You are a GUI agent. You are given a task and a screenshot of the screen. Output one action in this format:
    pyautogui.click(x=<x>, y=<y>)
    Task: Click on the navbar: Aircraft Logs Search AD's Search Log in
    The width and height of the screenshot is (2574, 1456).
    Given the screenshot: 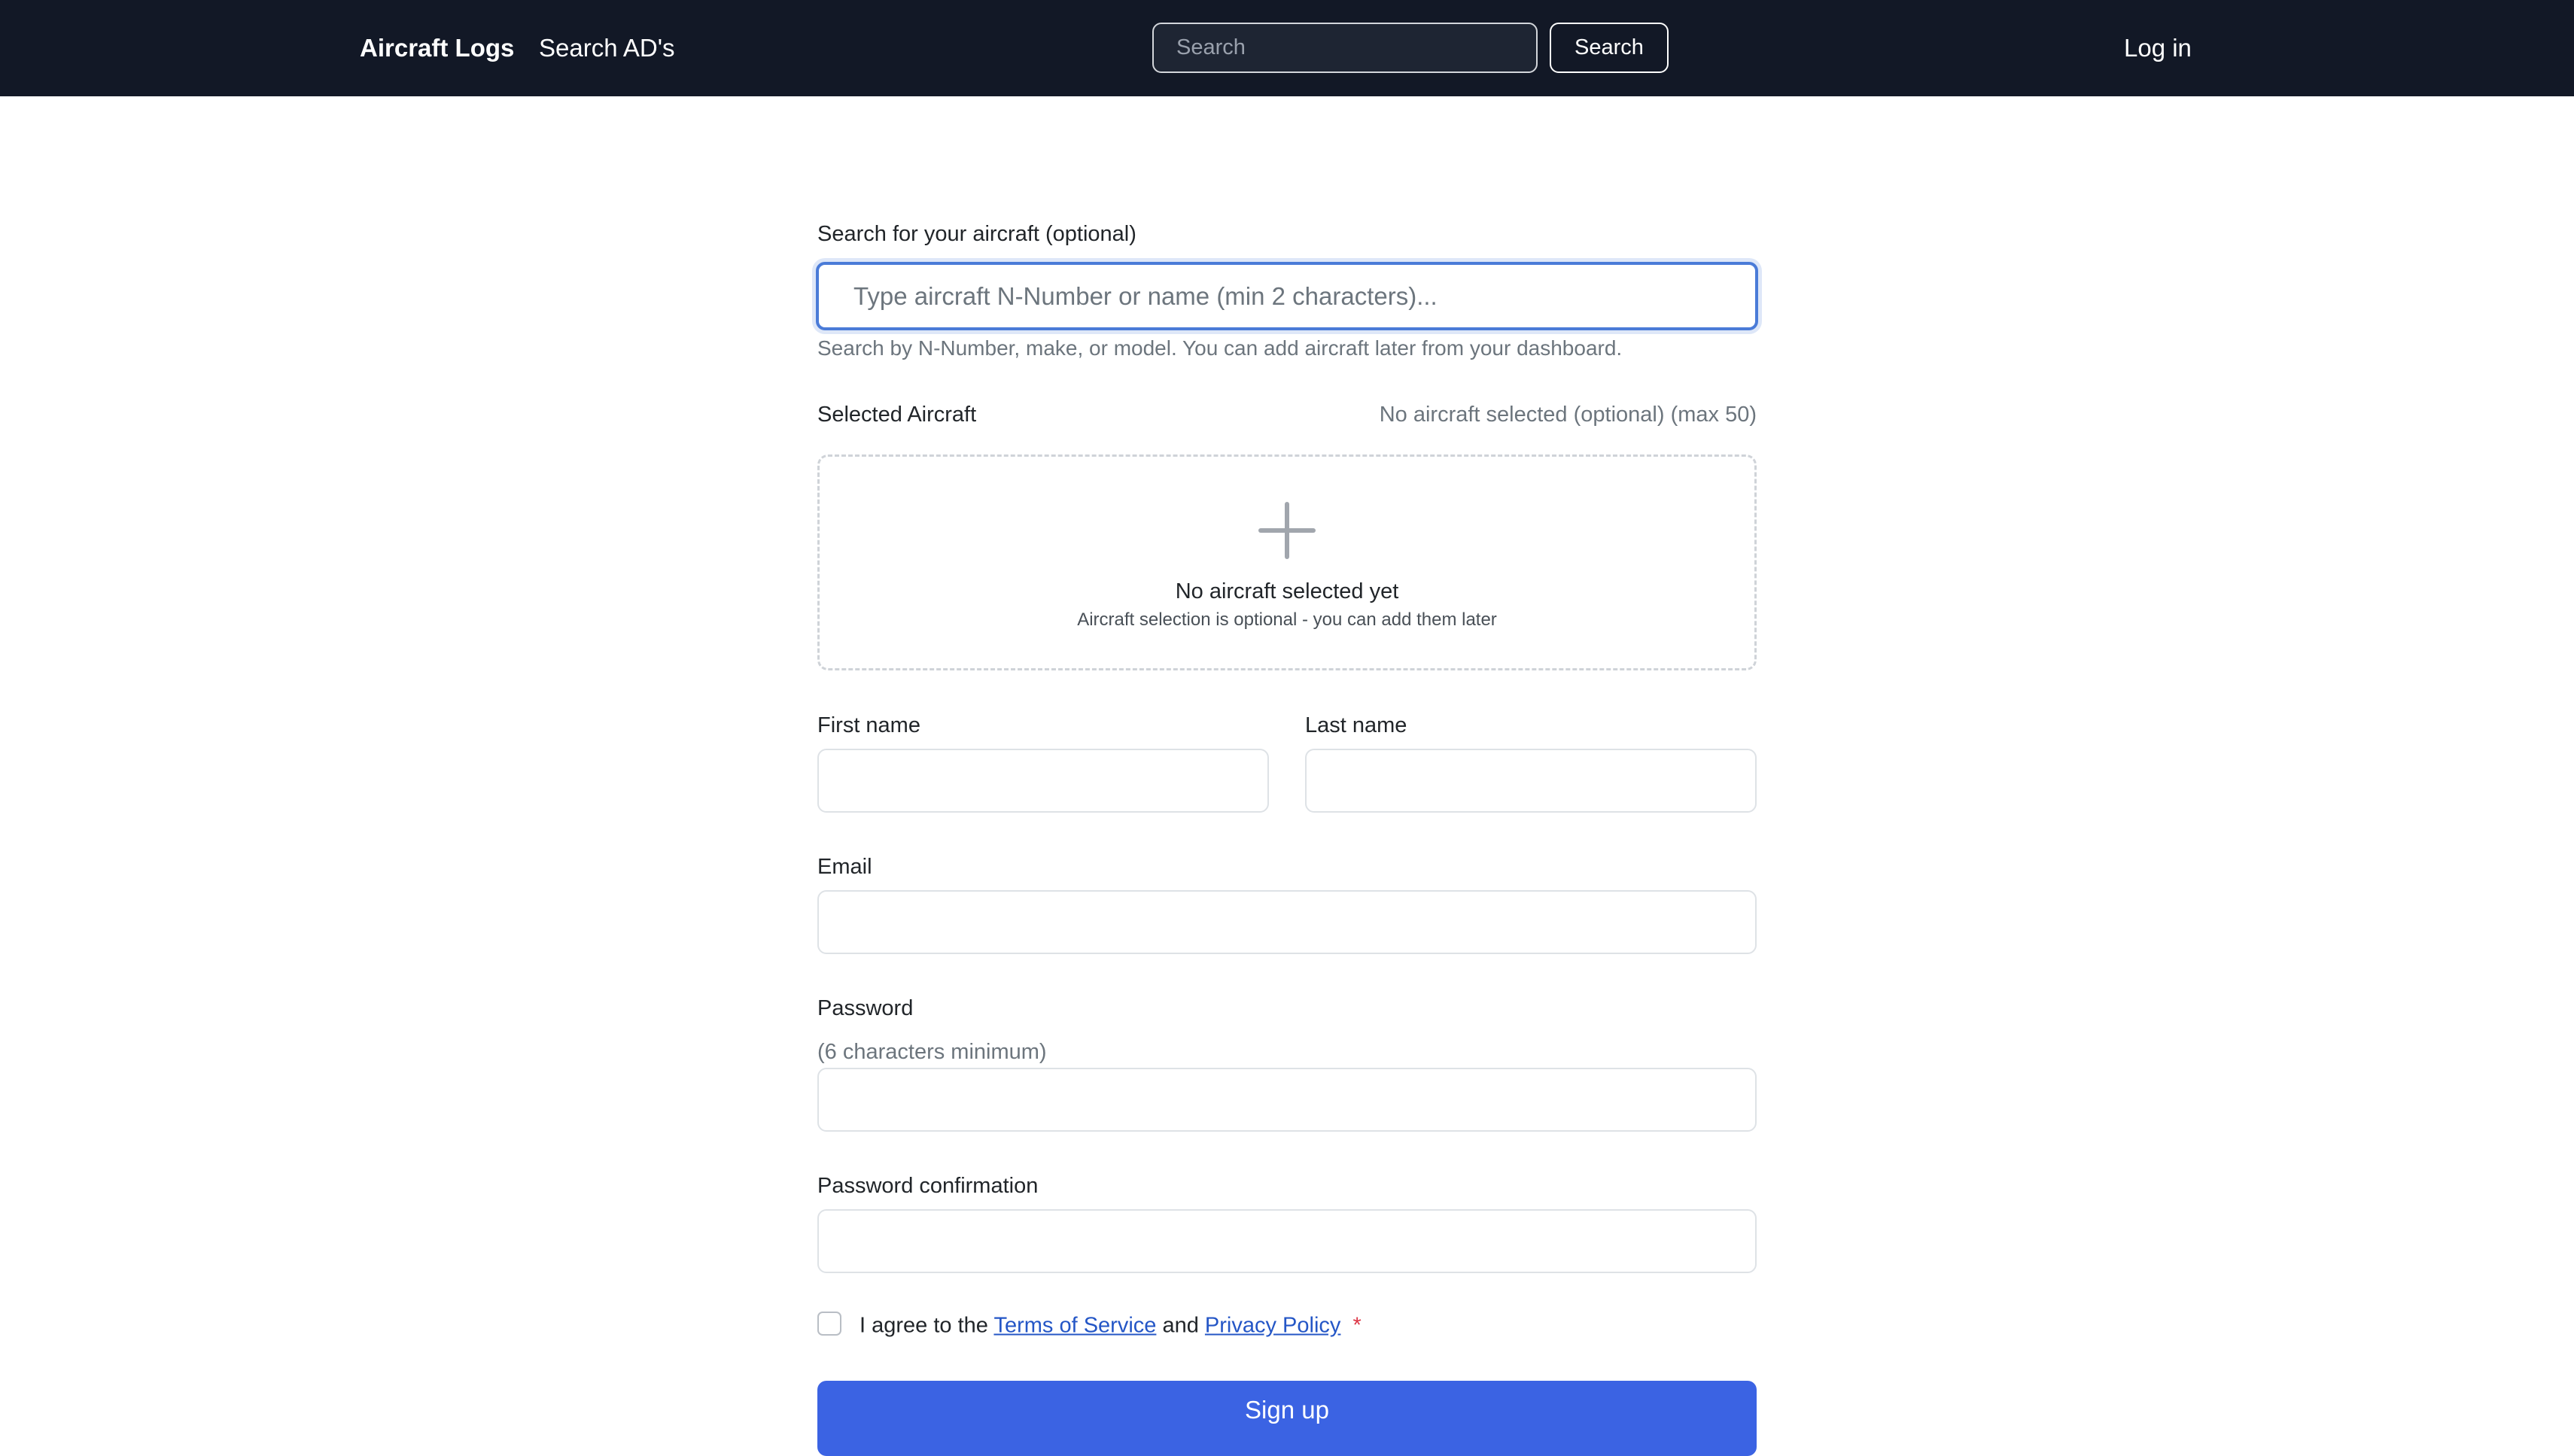 What is the action you would take?
    pyautogui.click(x=1287, y=48)
    